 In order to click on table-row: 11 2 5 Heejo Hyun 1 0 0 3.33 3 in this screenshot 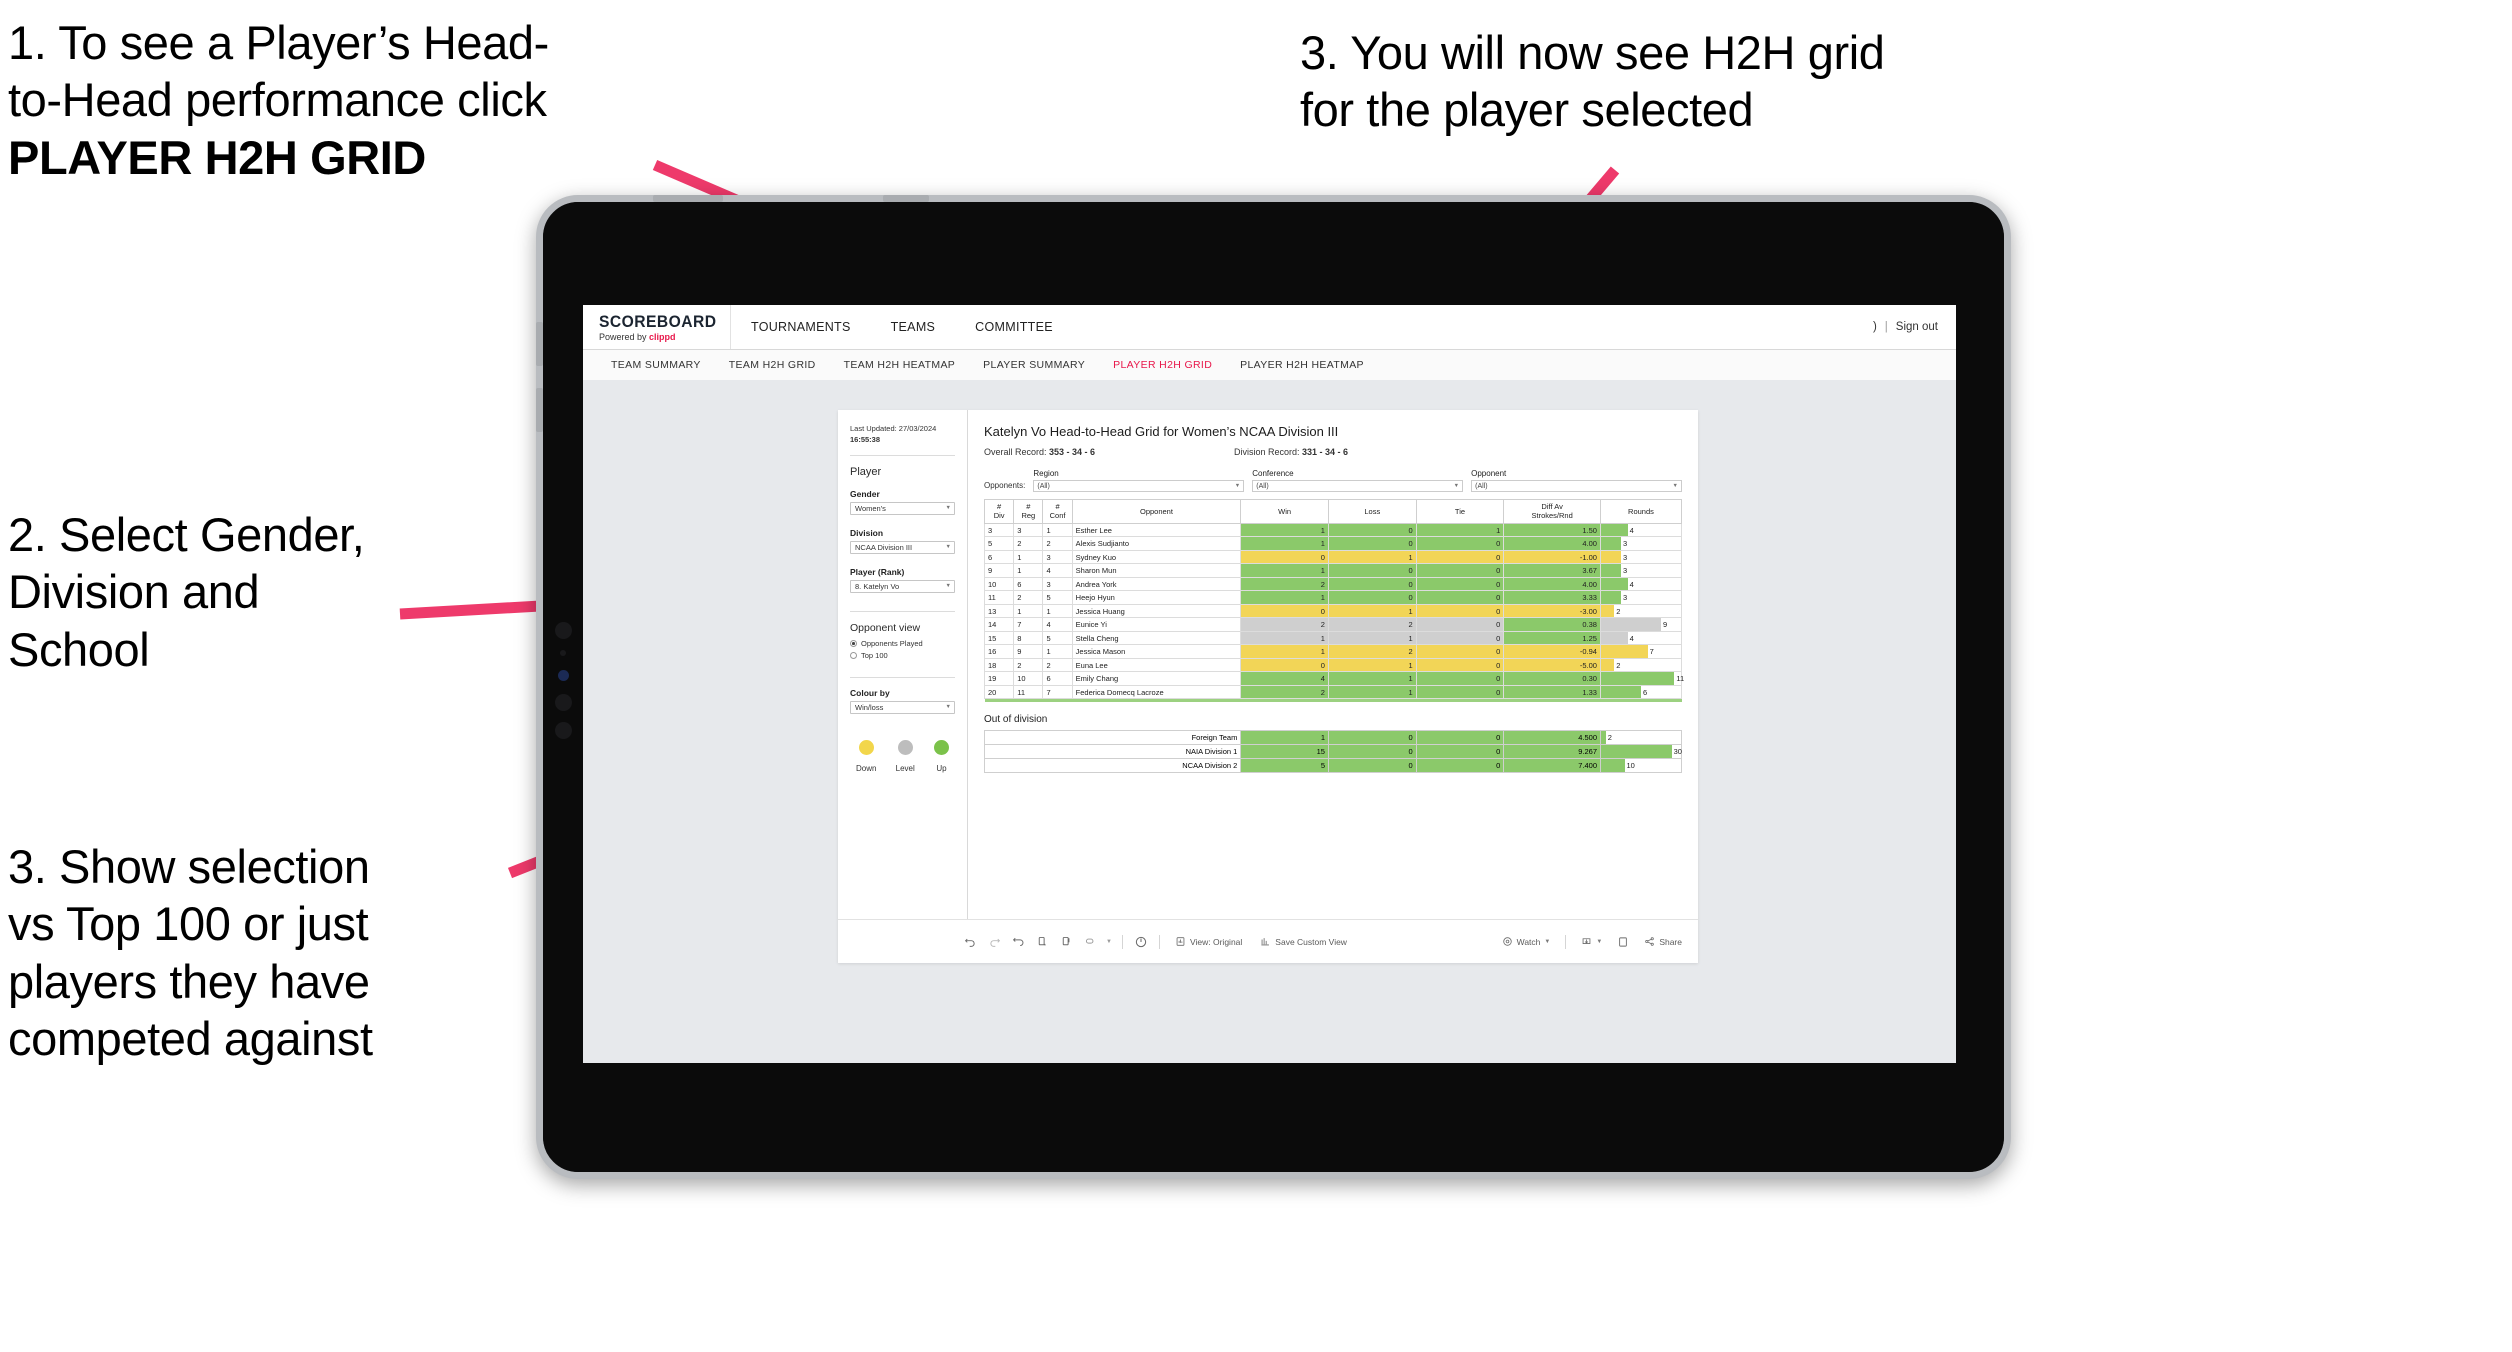, I will do `click(1333, 597)`.